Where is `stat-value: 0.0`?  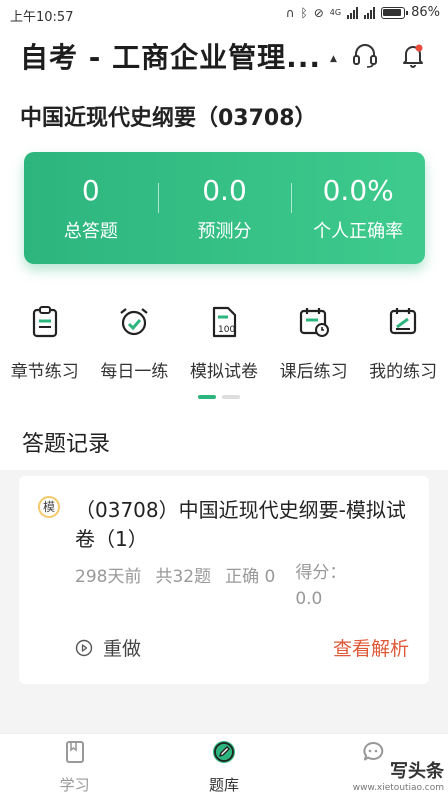
stat-value: 0.0 is located at coordinates (224, 190).